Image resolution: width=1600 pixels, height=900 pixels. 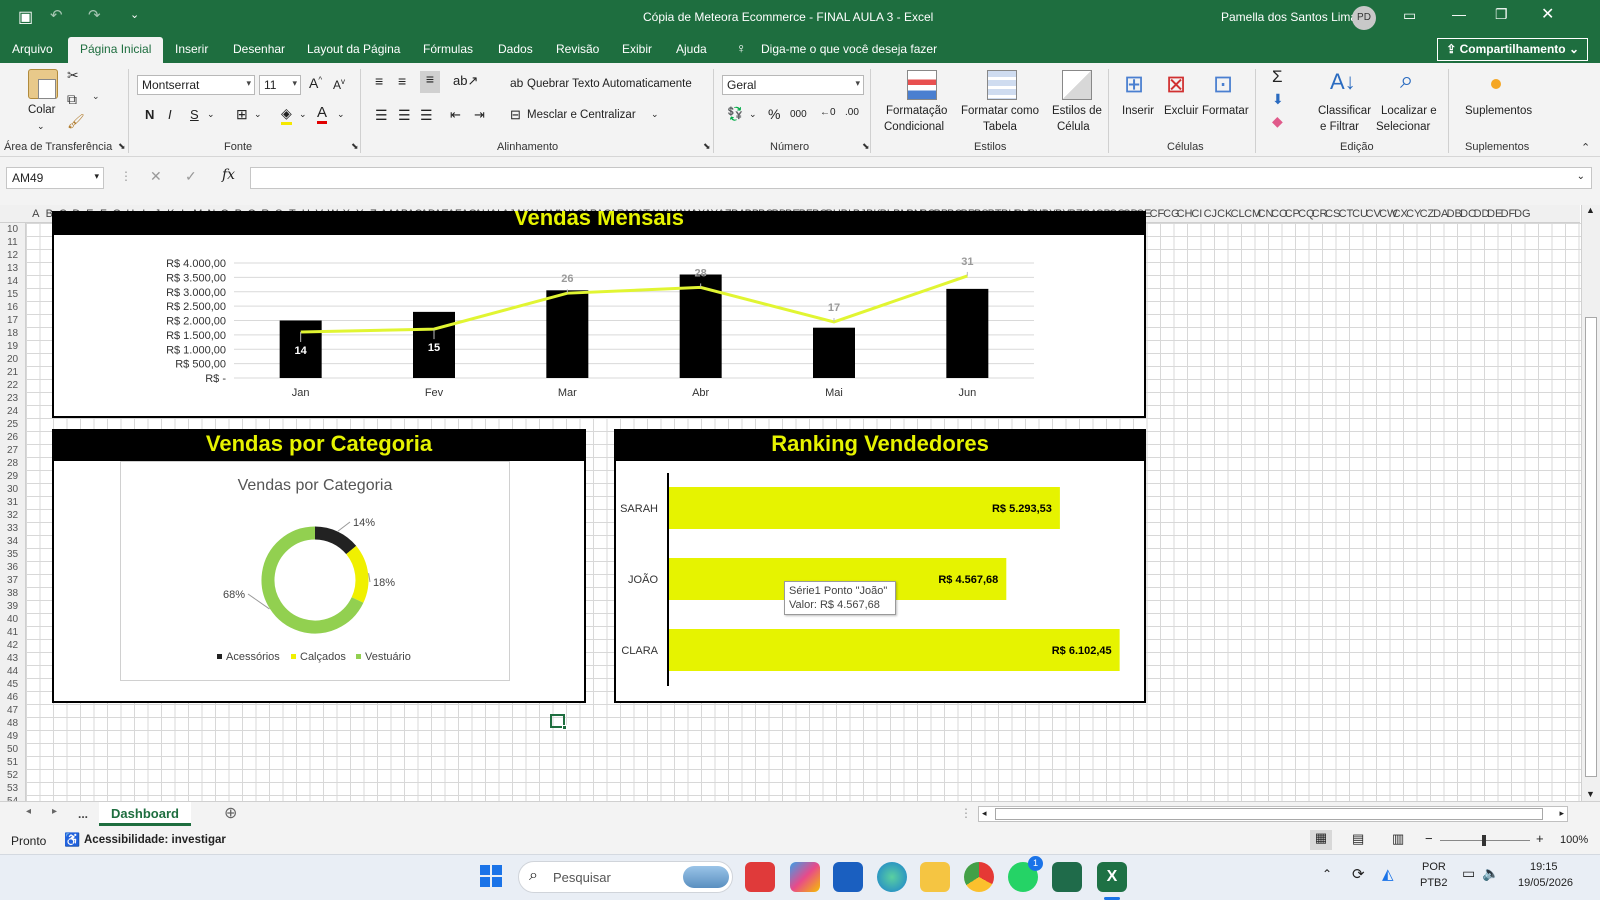 What do you see at coordinates (76, 121) in the screenshot?
I see `format-painter-icon: 🖌` at bounding box center [76, 121].